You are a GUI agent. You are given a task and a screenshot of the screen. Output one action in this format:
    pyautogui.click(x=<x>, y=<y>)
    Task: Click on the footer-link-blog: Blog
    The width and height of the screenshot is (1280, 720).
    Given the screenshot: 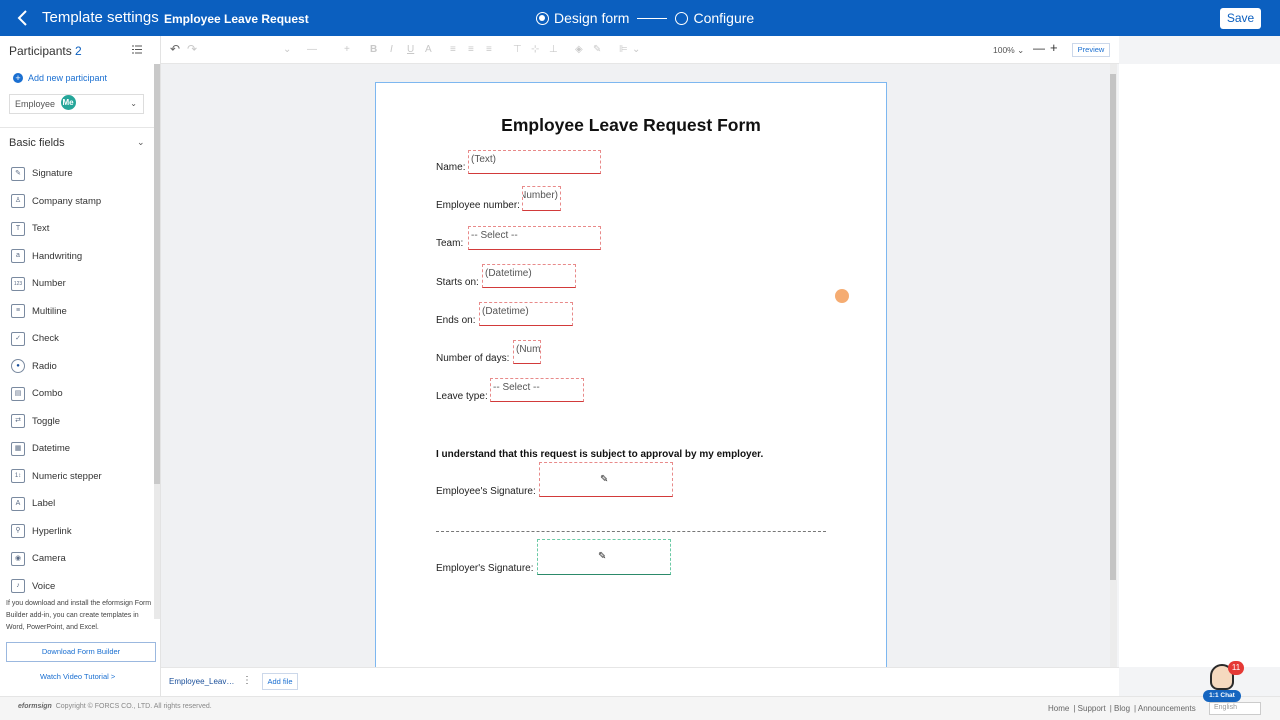 What is the action you would take?
    pyautogui.click(x=1122, y=708)
    